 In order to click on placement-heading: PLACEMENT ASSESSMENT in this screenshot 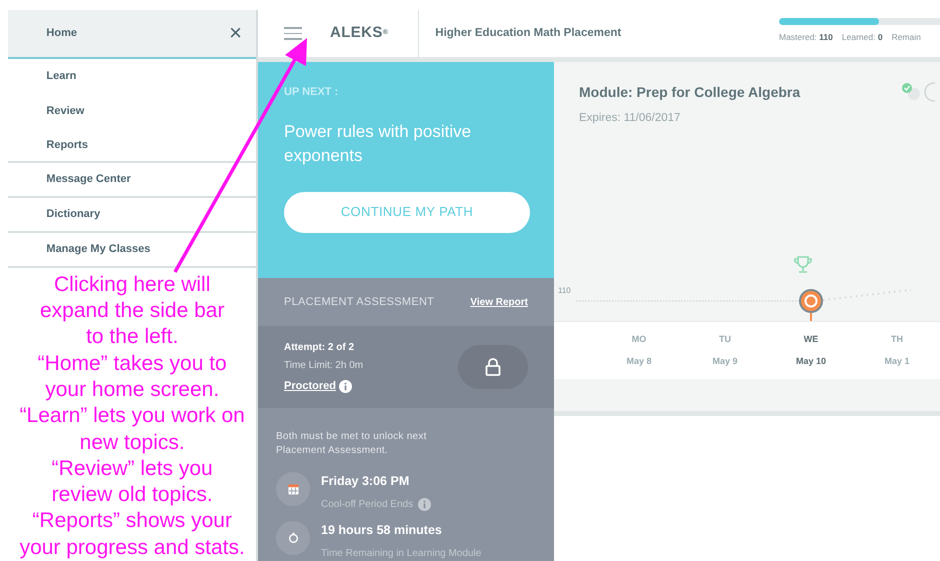, I will do `click(359, 302)`.